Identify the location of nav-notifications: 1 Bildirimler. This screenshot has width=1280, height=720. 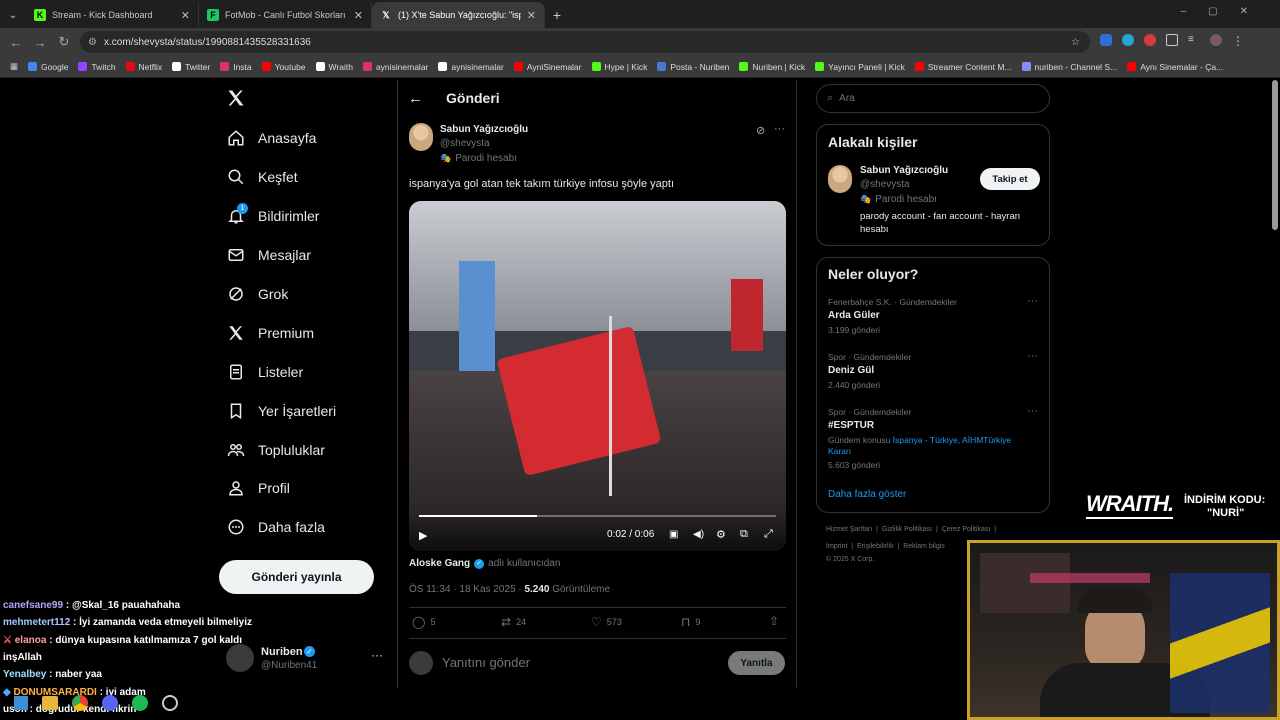
(272, 214).